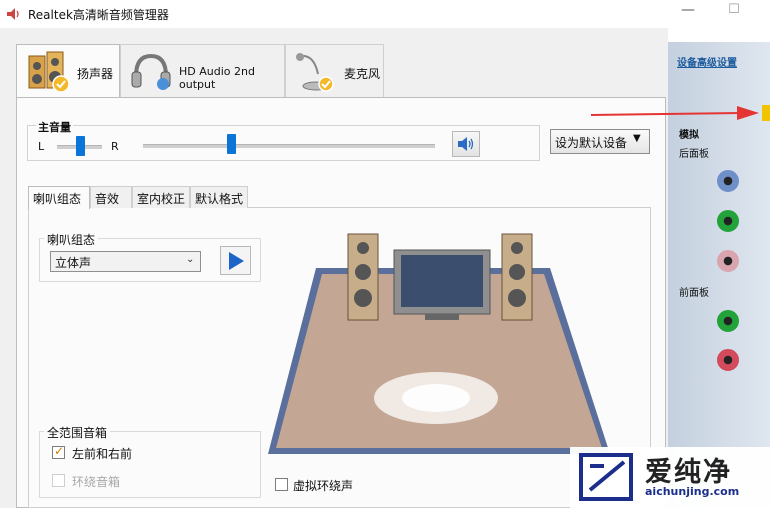 The width and height of the screenshot is (770, 508). I want to click on watermark-text: 爱纯净, so click(688, 472).